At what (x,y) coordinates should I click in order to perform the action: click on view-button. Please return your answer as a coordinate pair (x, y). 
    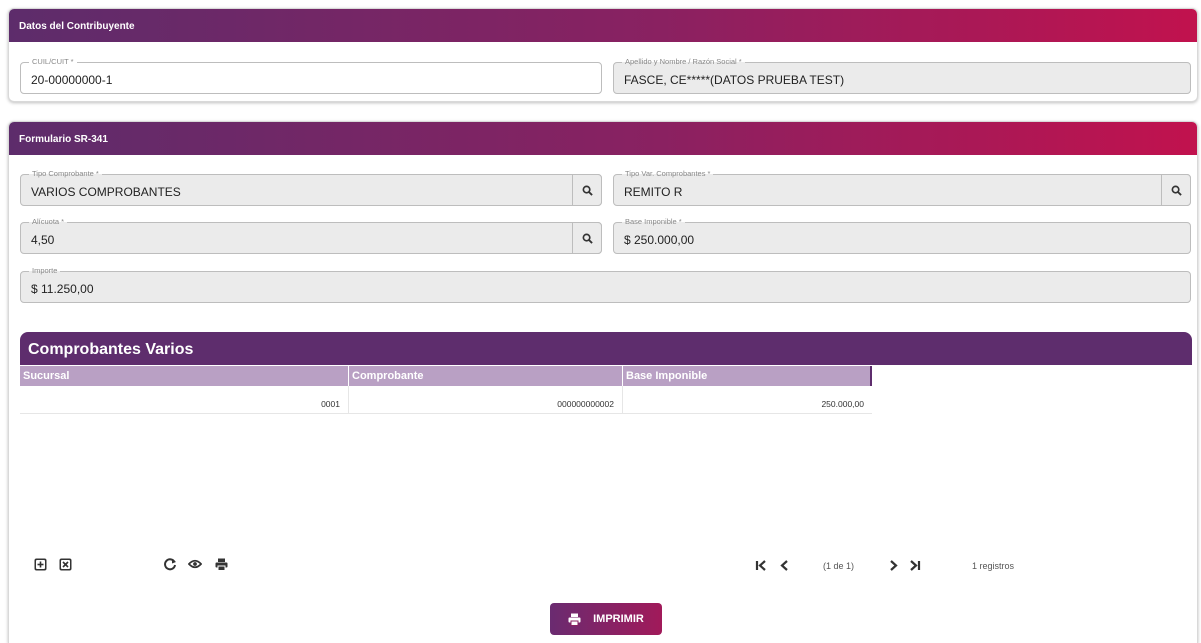
    Looking at the image, I should click on (195, 564).